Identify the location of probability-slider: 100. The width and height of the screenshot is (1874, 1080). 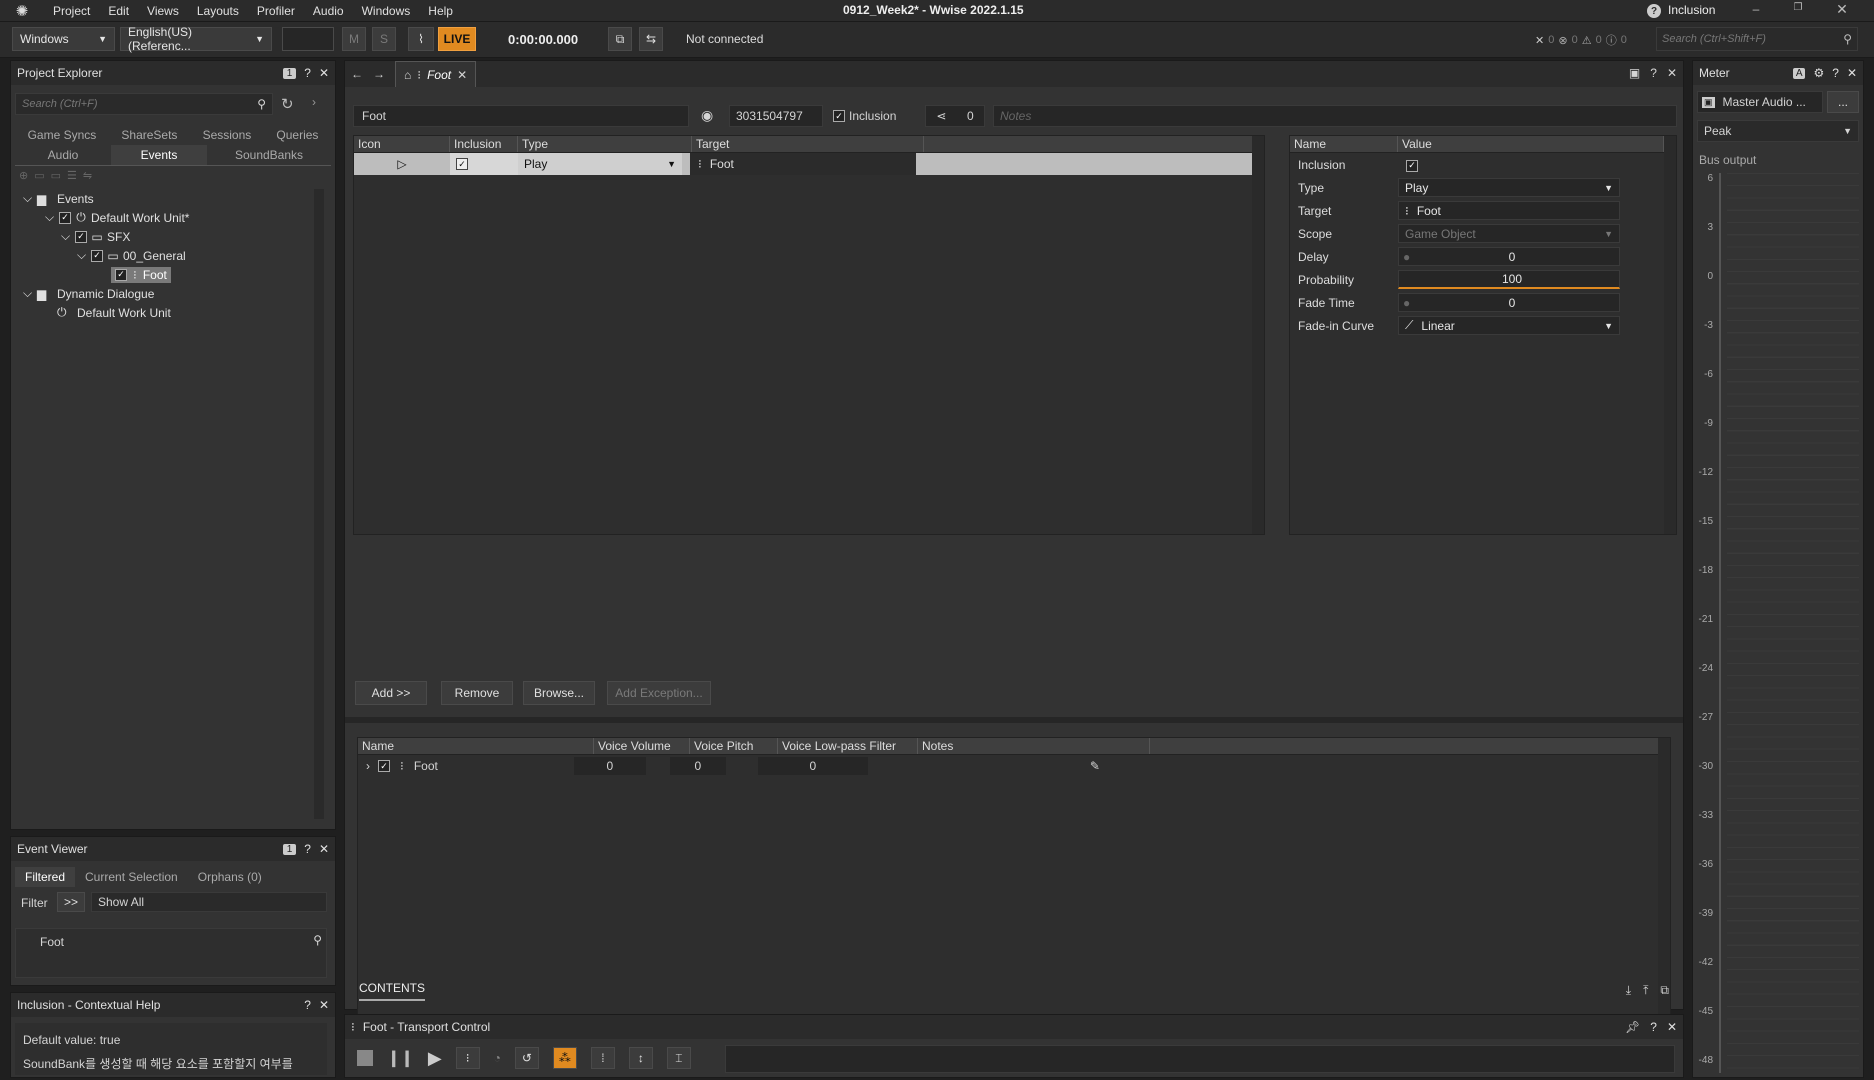
(1509, 279).